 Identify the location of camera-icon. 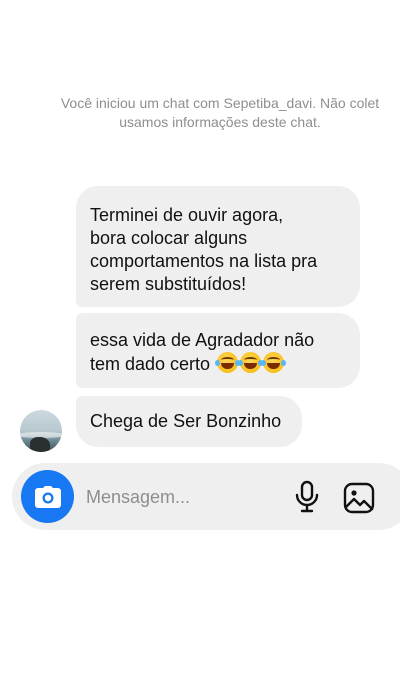
(47, 496).